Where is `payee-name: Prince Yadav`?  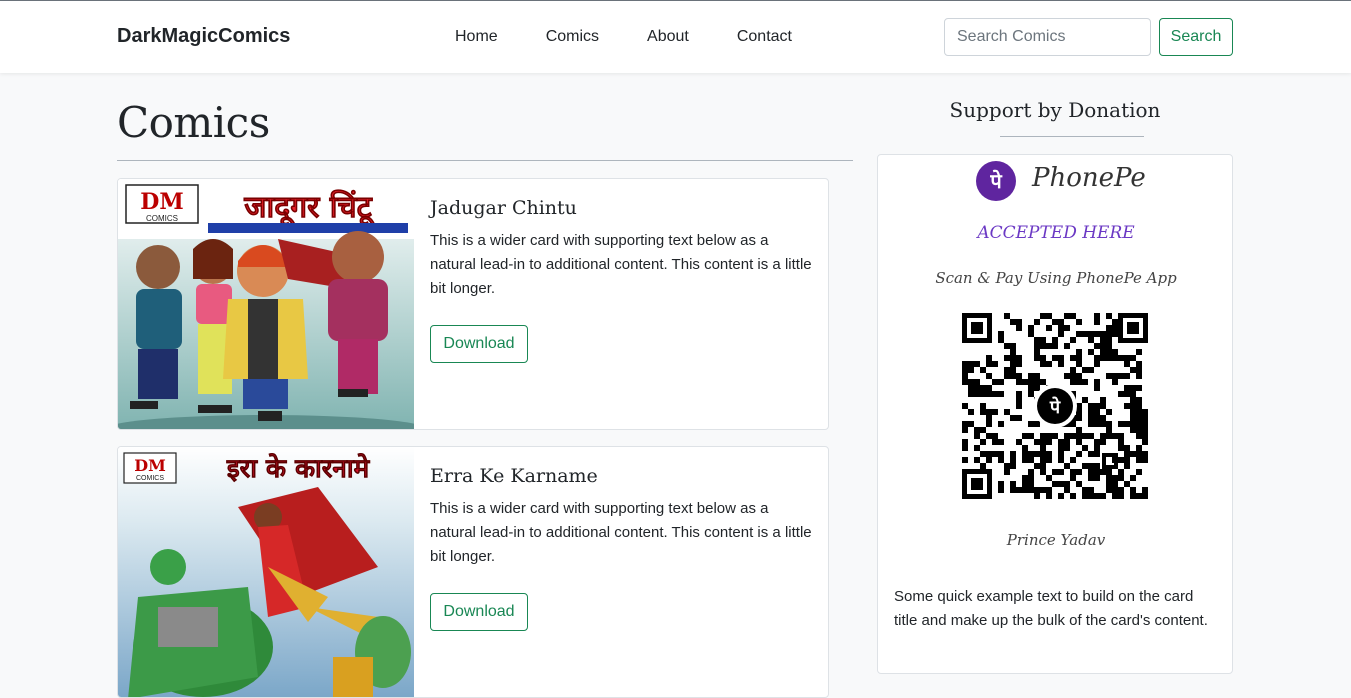
payee-name: Prince Yadav is located at coordinates (1056, 540).